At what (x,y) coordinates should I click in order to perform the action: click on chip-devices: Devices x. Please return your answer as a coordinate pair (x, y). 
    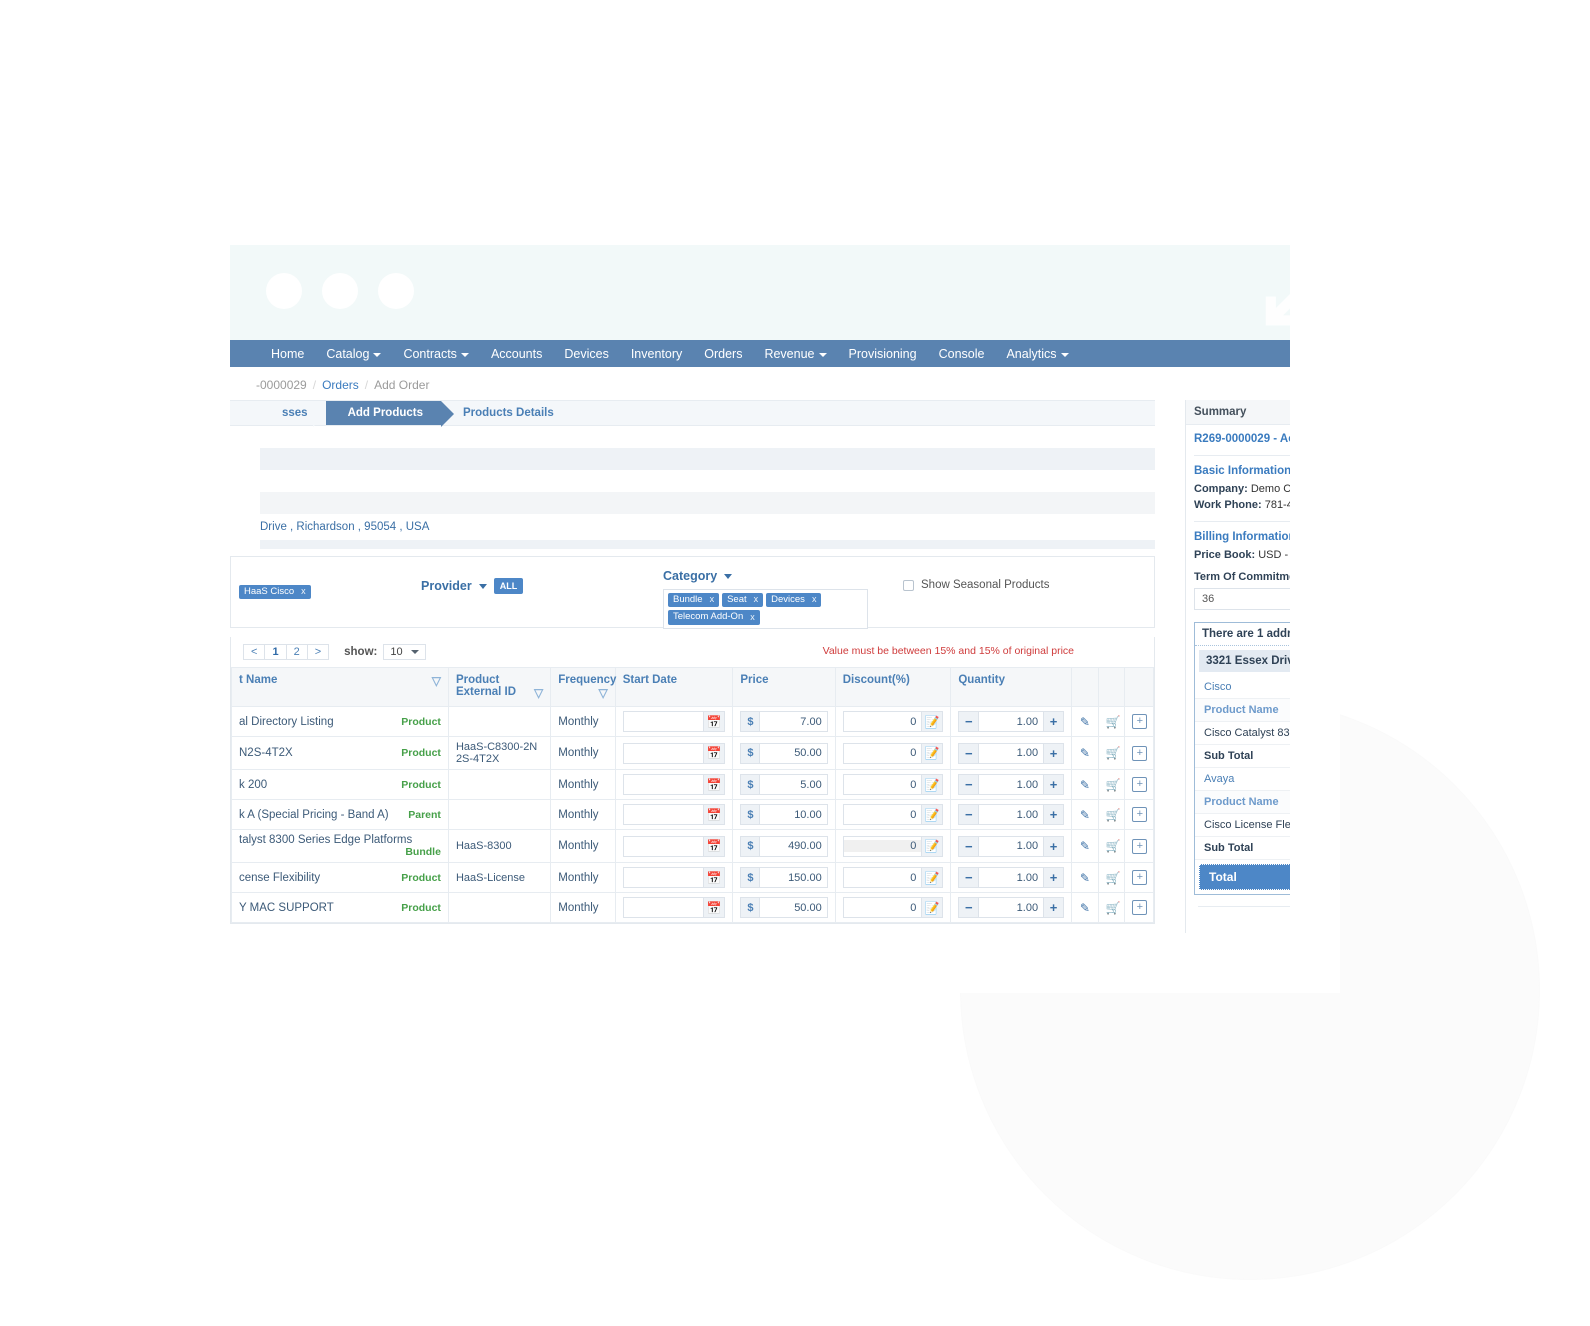
    Looking at the image, I should click on (794, 600).